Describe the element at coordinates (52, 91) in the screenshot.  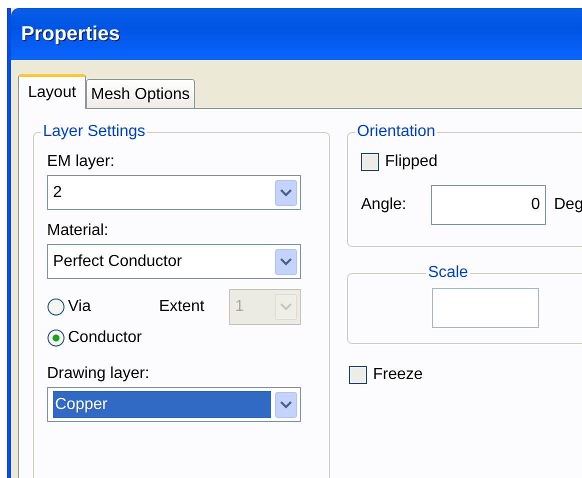
I see `tab: Layout` at that location.